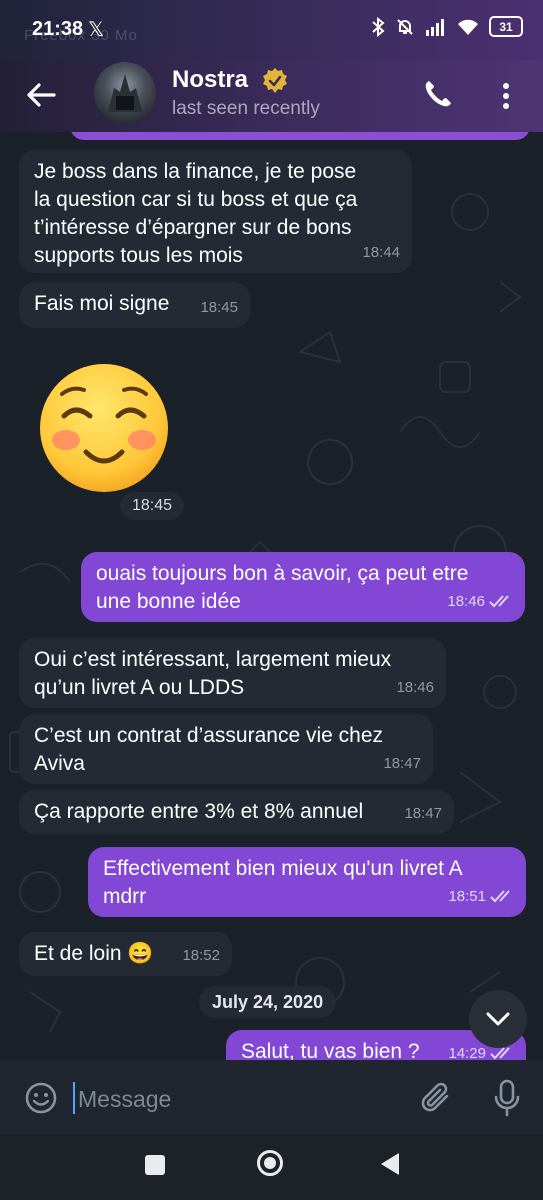  Describe the element at coordinates (268, 1002) in the screenshot. I see `date-separator: July 24, 2020` at that location.